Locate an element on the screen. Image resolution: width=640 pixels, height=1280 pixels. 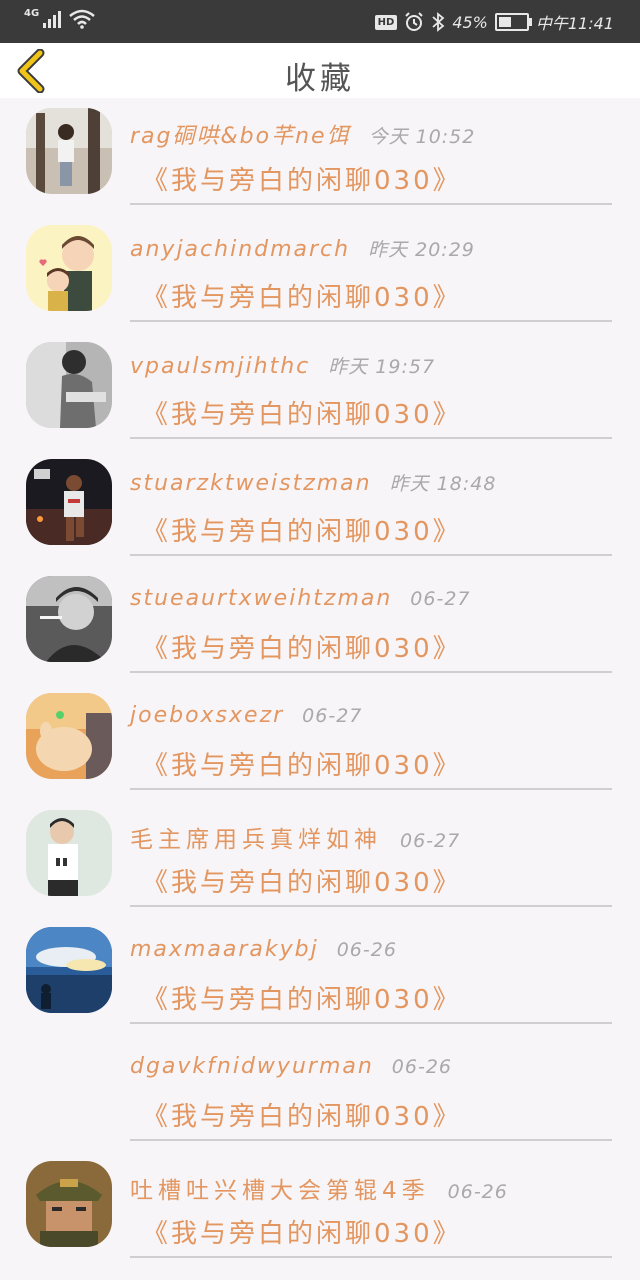
timestamp: 今天 10:52 is located at coordinates (422, 137).